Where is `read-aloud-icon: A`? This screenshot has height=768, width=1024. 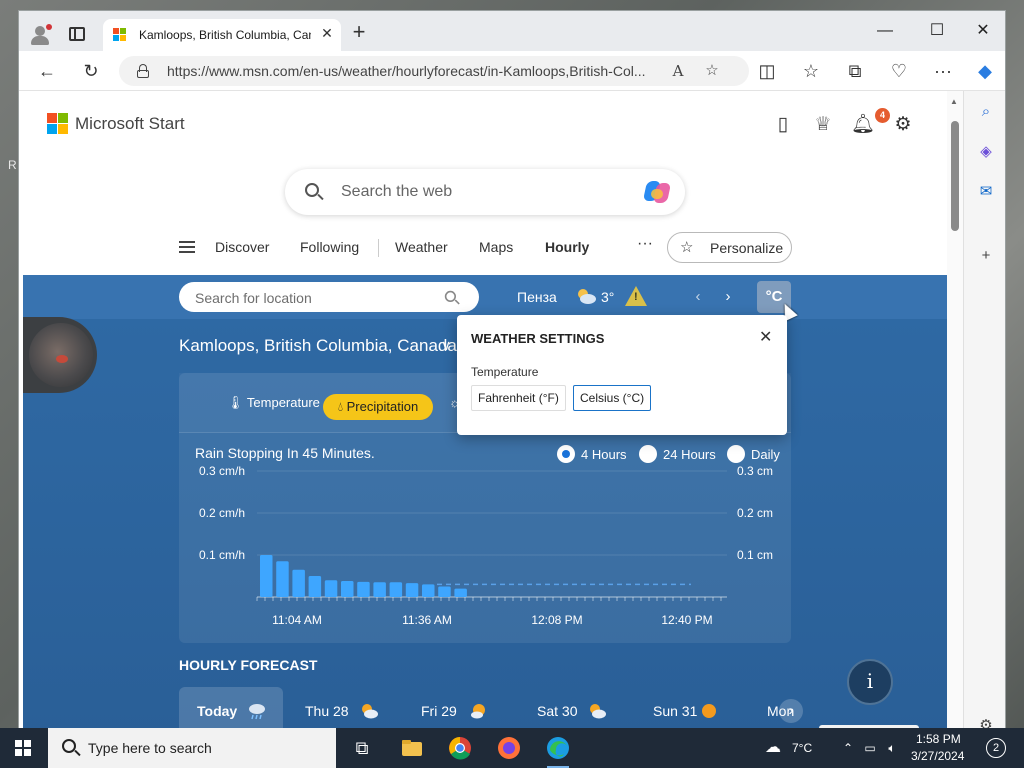
read-aloud-icon: A is located at coordinates (678, 71).